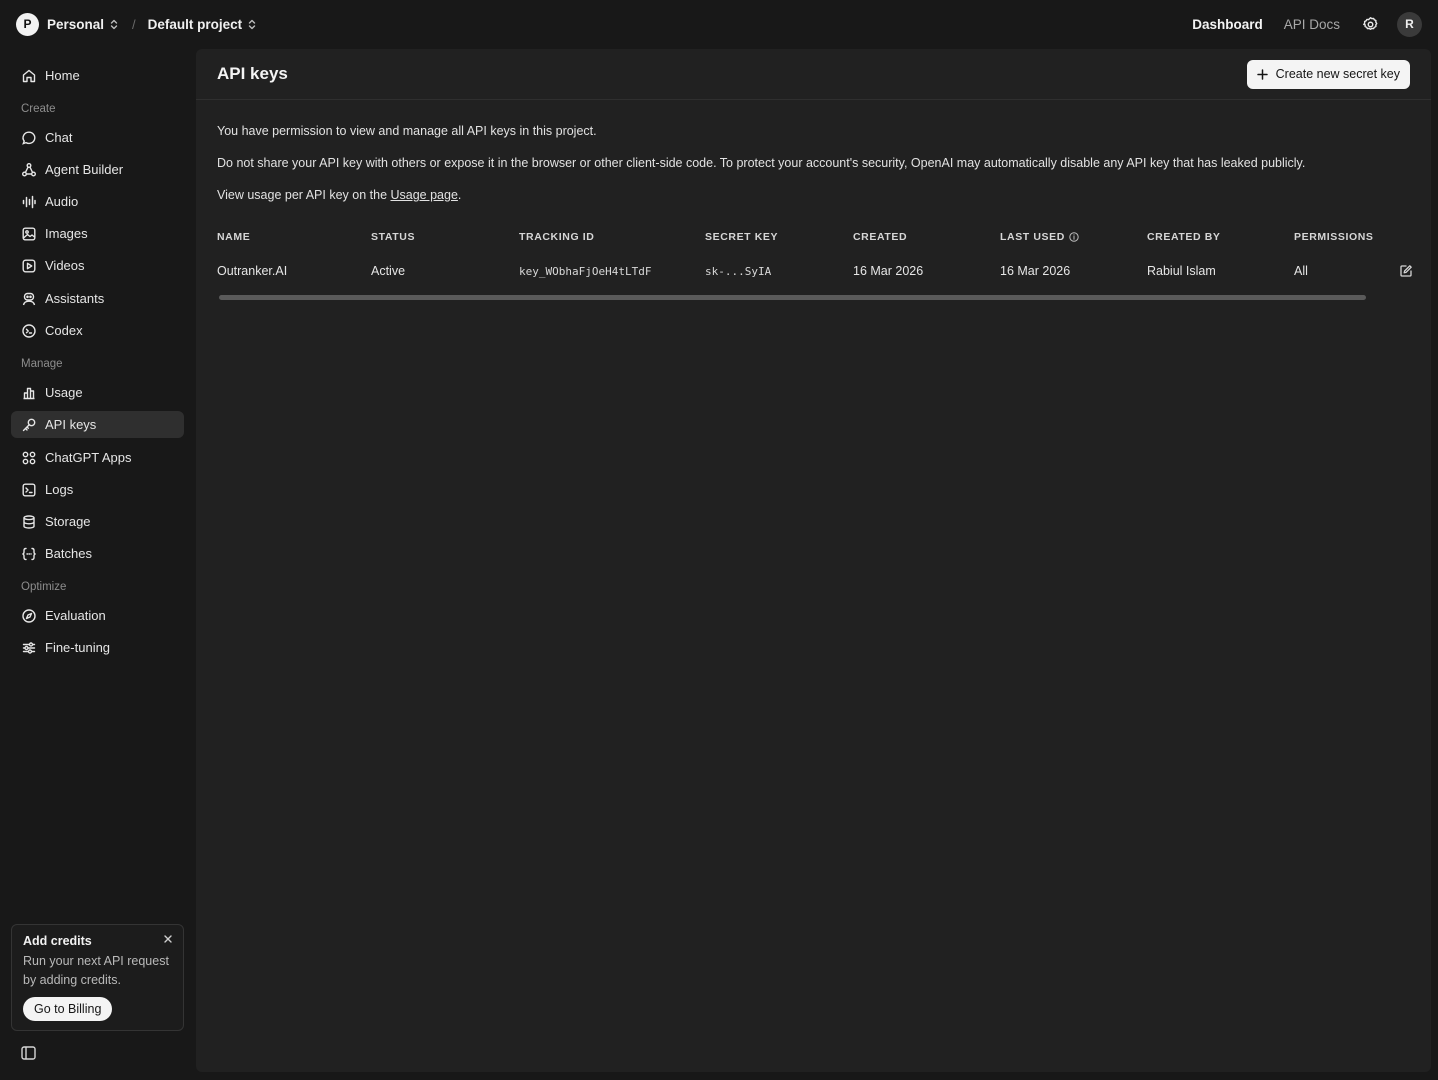  What do you see at coordinates (62, 75) in the screenshot?
I see `sidebar-item-label: Home` at bounding box center [62, 75].